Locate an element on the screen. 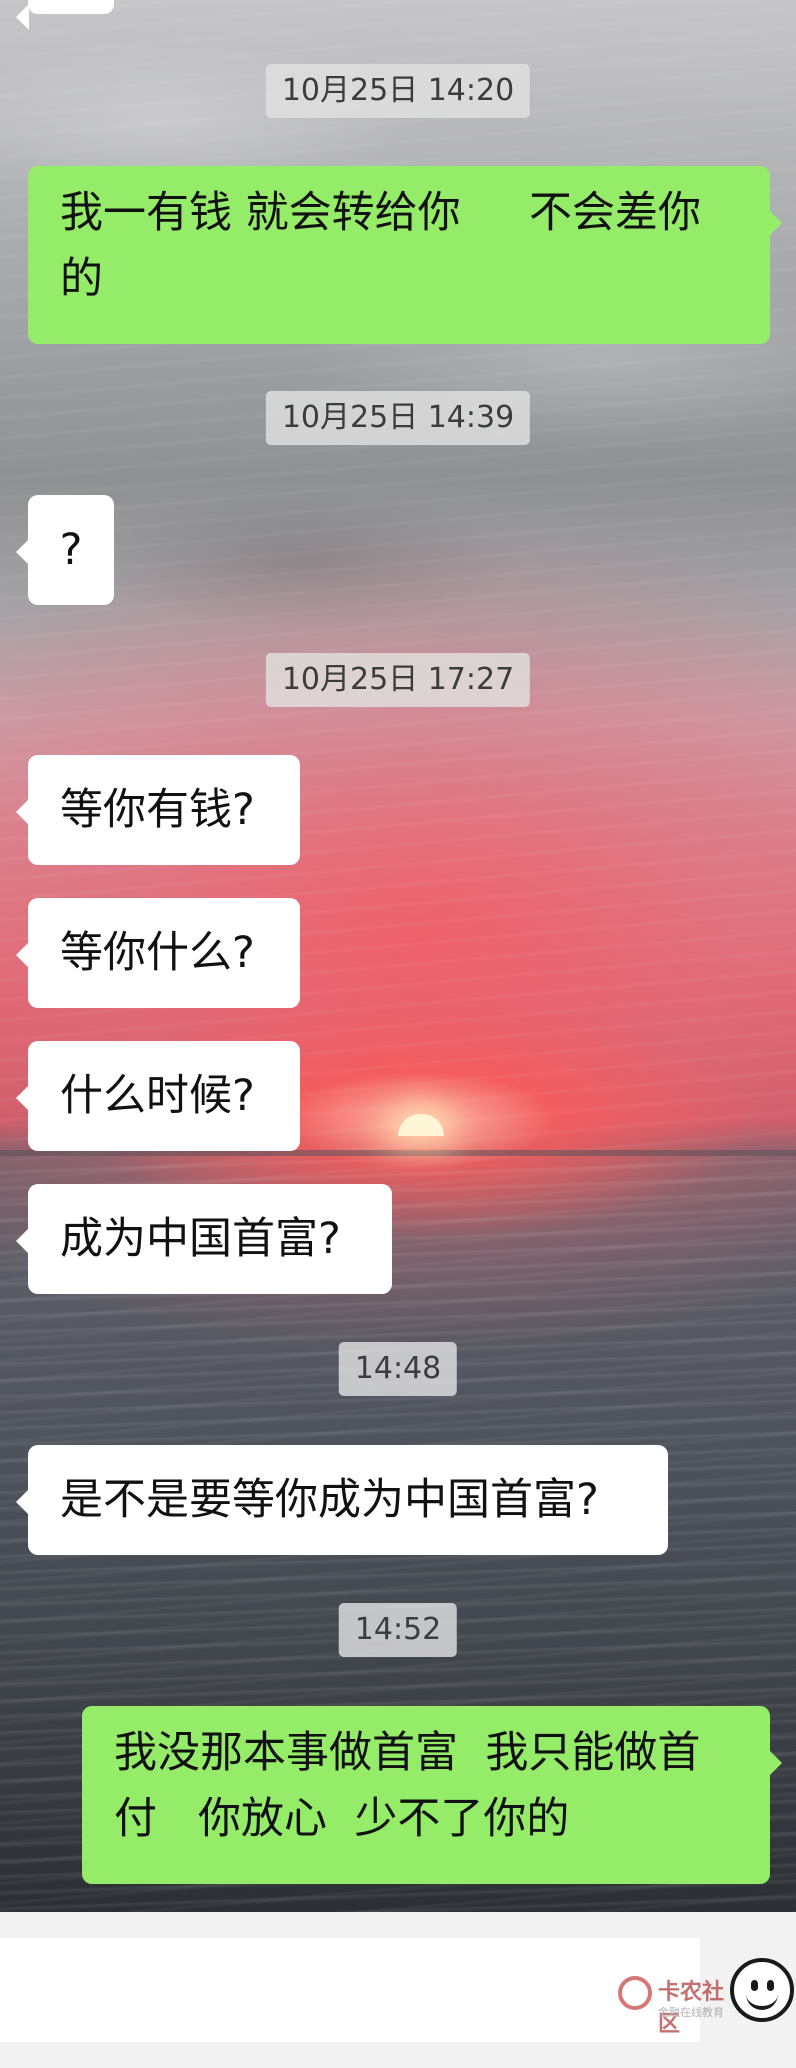 This screenshot has width=796, height=2068. emoji-mouth is located at coordinates (762, 1999).